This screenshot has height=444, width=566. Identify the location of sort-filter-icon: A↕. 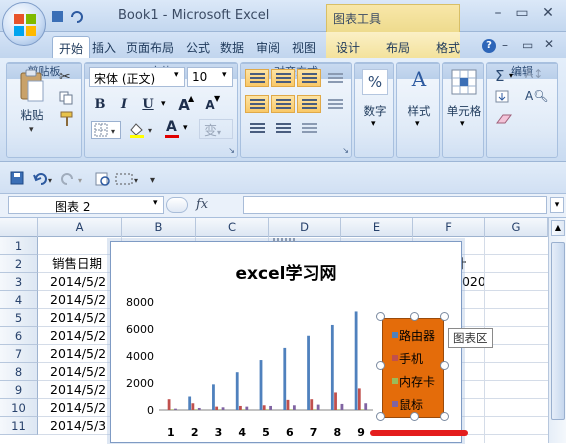
(534, 74).